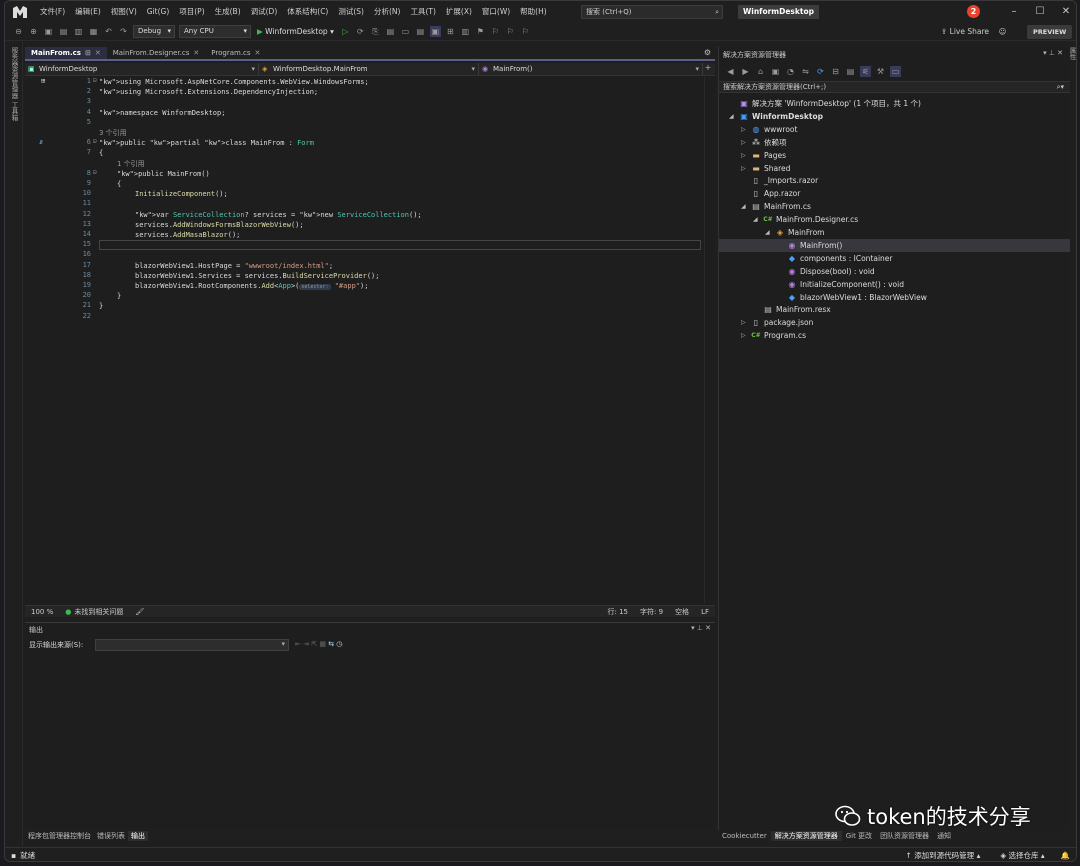  What do you see at coordinates (124, 12) in the screenshot?
I see `menu-item: 视图(V)` at bounding box center [124, 12].